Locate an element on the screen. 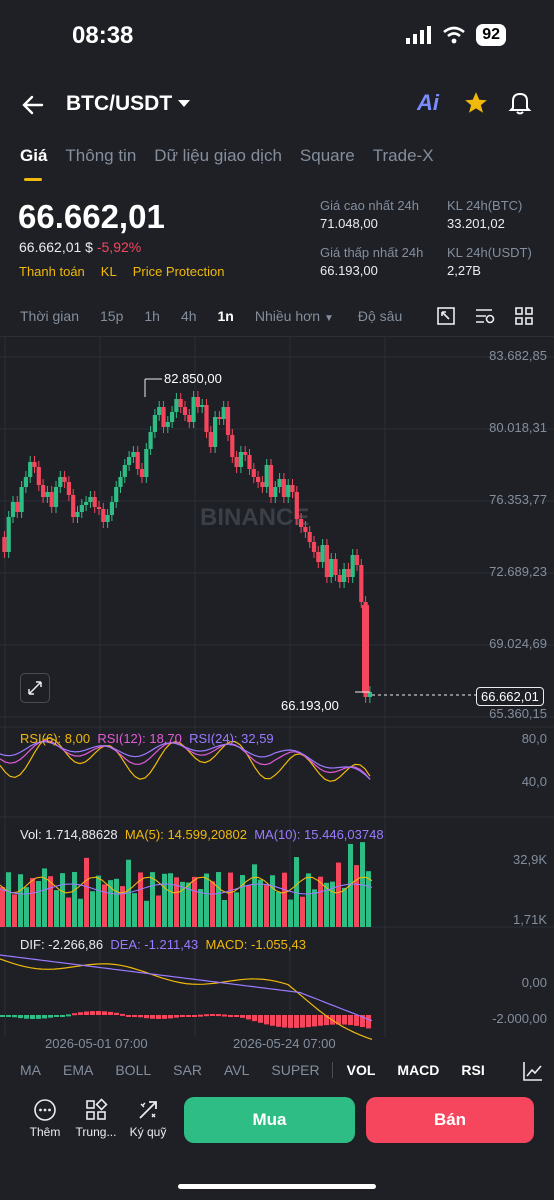 Image resolution: width=554 pixels, height=1200 pixels. indicator-ema: EMA is located at coordinates (78, 1070).